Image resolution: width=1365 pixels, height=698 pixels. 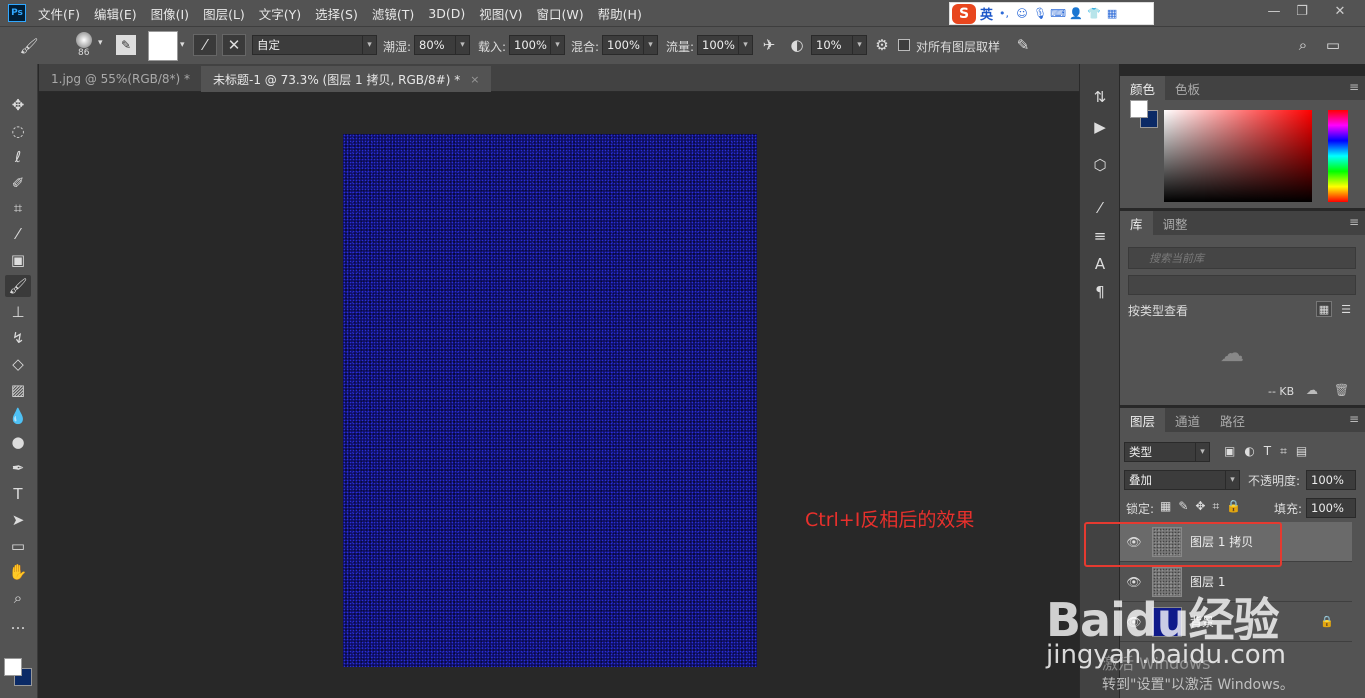 What do you see at coordinates (1270, 451) in the screenshot?
I see `layer-filter-icons: ▣◐T⌗▤` at bounding box center [1270, 451].